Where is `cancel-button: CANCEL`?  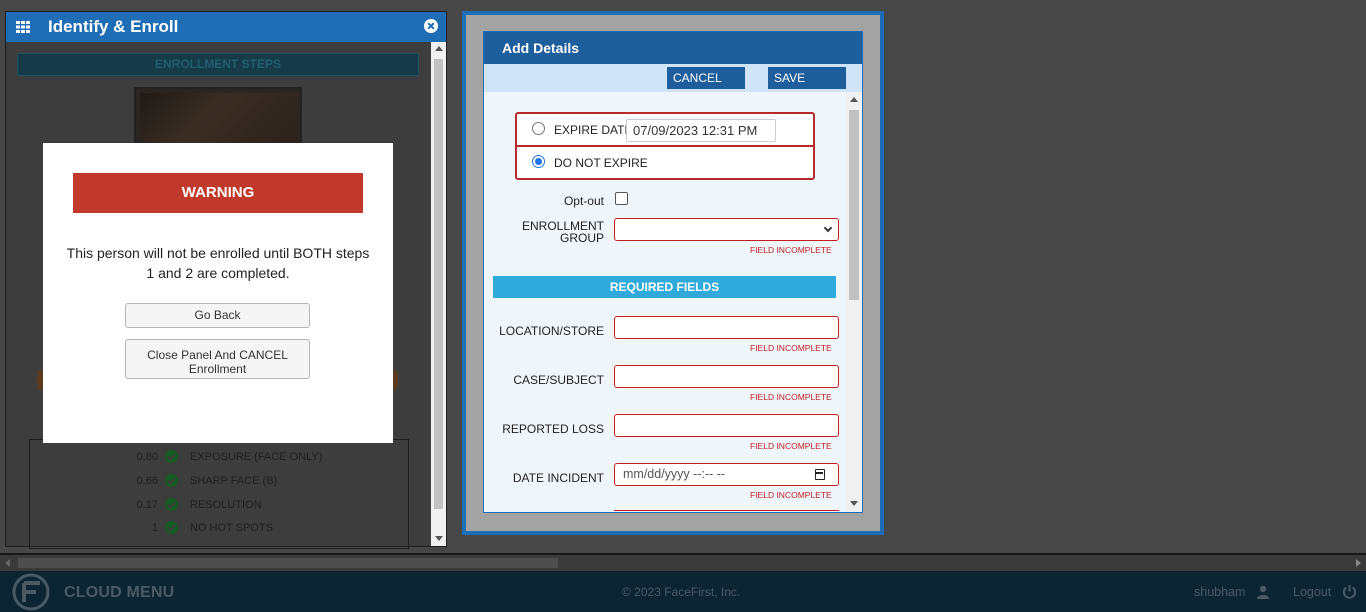 cancel-button: CANCEL is located at coordinates (706, 78).